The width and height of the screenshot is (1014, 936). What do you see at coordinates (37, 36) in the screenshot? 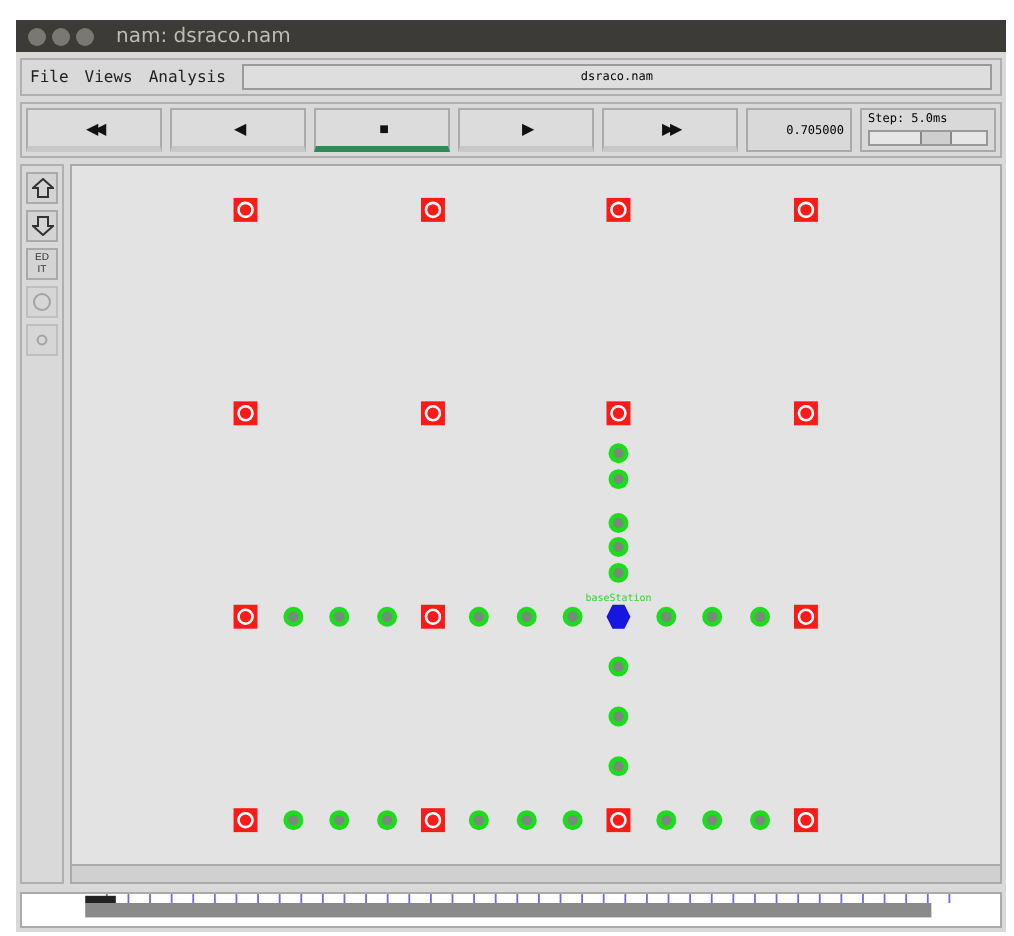
I see `close-button` at bounding box center [37, 36].